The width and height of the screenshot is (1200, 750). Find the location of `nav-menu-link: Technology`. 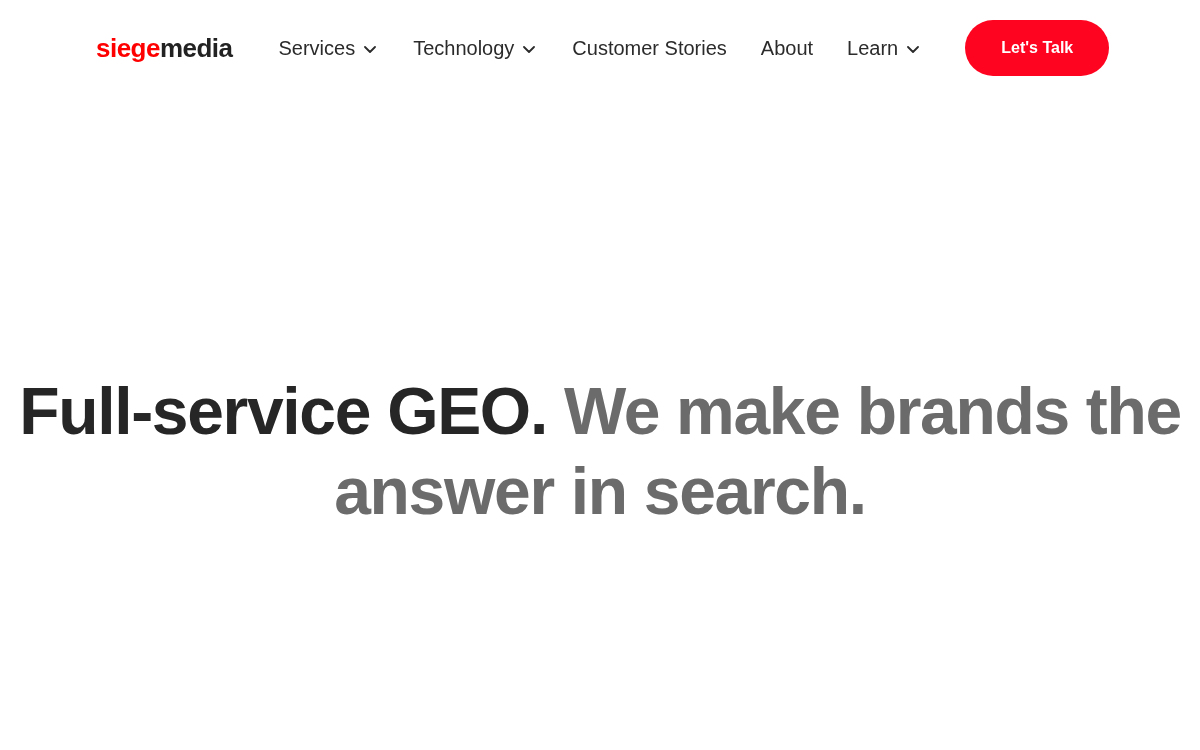

nav-menu-link: Technology is located at coordinates (464, 48).